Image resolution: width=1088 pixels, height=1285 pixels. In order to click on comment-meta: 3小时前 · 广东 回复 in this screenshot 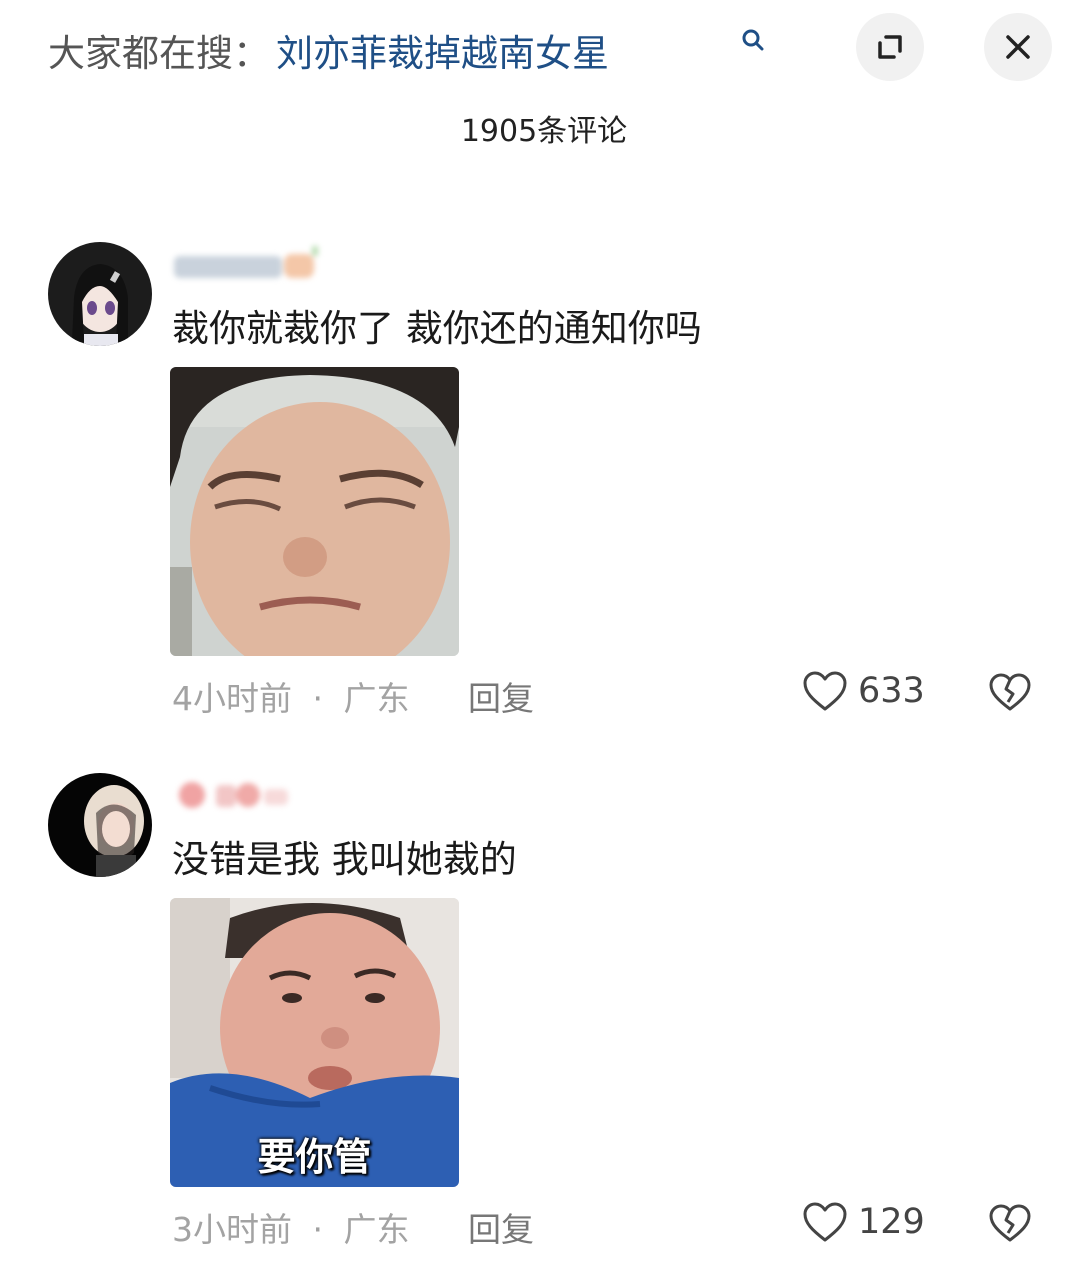, I will do `click(353, 1227)`.